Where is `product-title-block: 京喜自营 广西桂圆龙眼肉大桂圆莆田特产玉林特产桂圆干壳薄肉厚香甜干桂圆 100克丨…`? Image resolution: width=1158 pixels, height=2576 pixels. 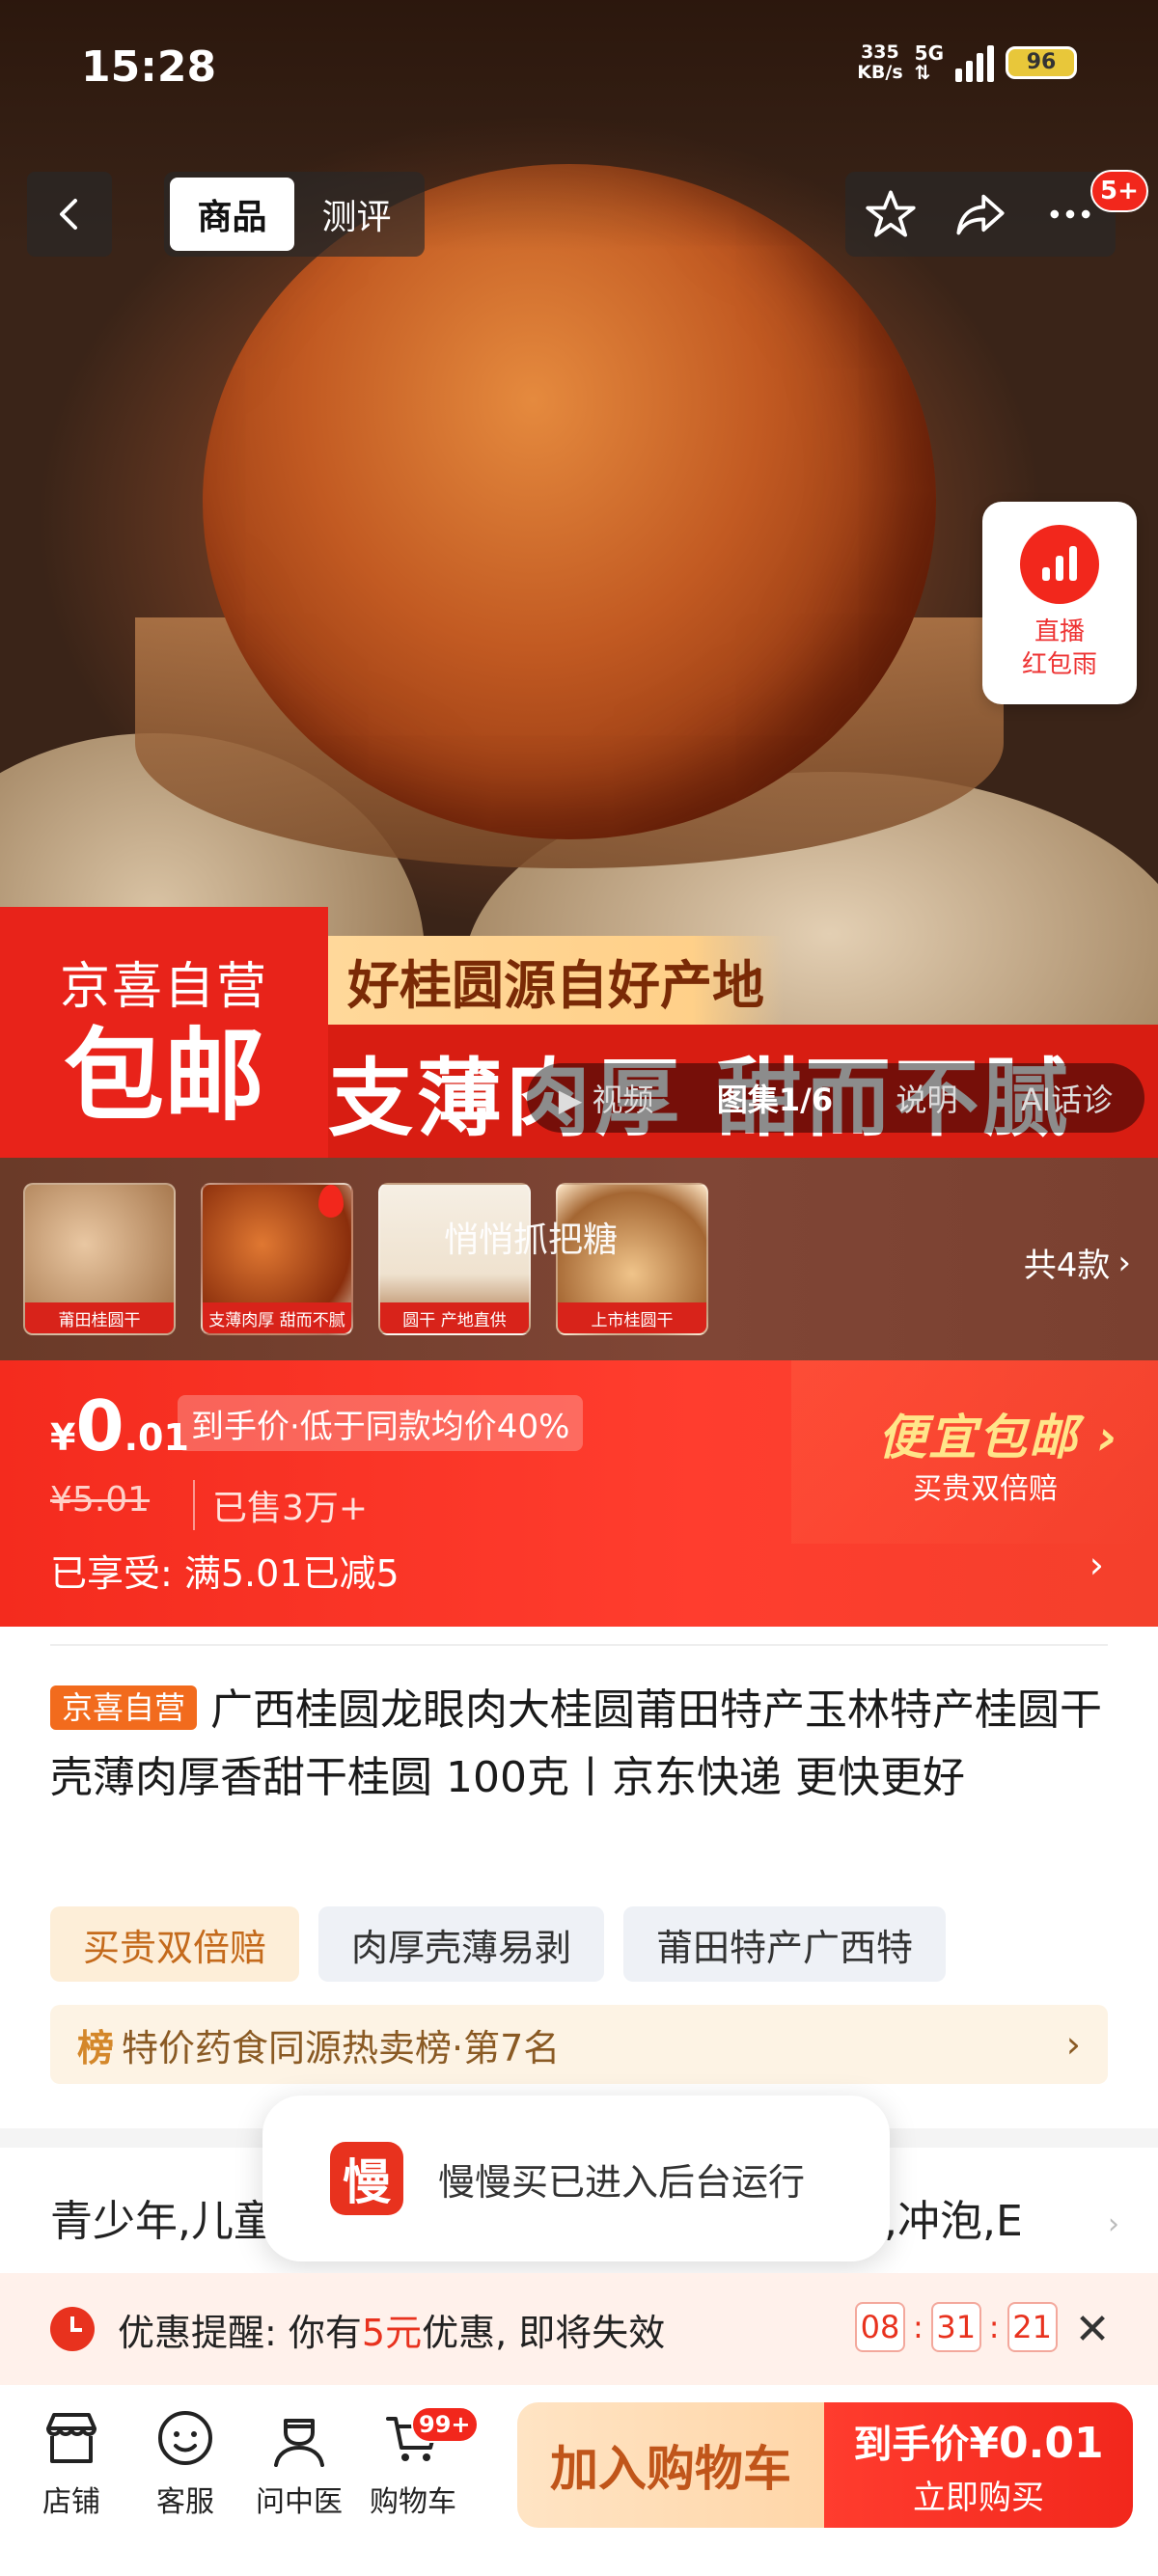
product-title-block: 京喜自营 广西桂圆龙眼肉大桂圆莆田特产玉林特产桂圆干壳薄肉厚香甜干桂圆 100克丨… is located at coordinates (581, 1745).